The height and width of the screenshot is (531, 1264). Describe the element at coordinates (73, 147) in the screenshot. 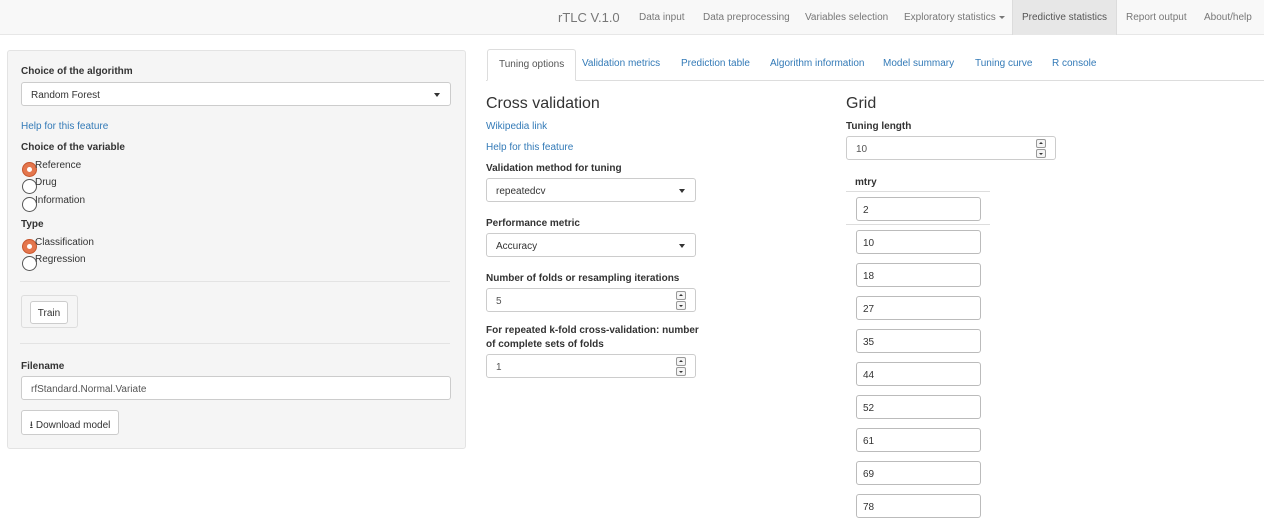

I see `variable-label: Choice of the variable` at that location.